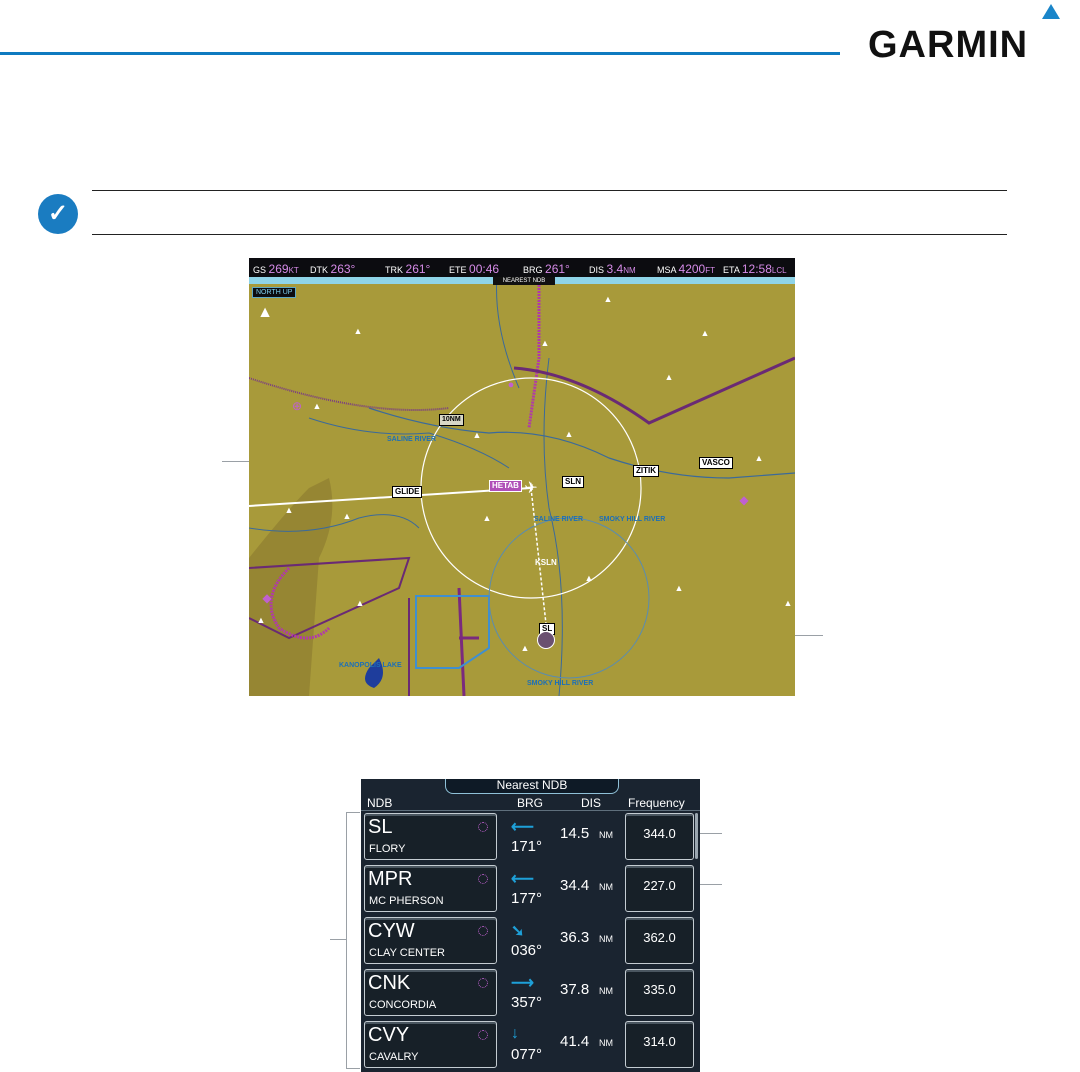  I want to click on bearing-value: 177°, so click(527, 898).